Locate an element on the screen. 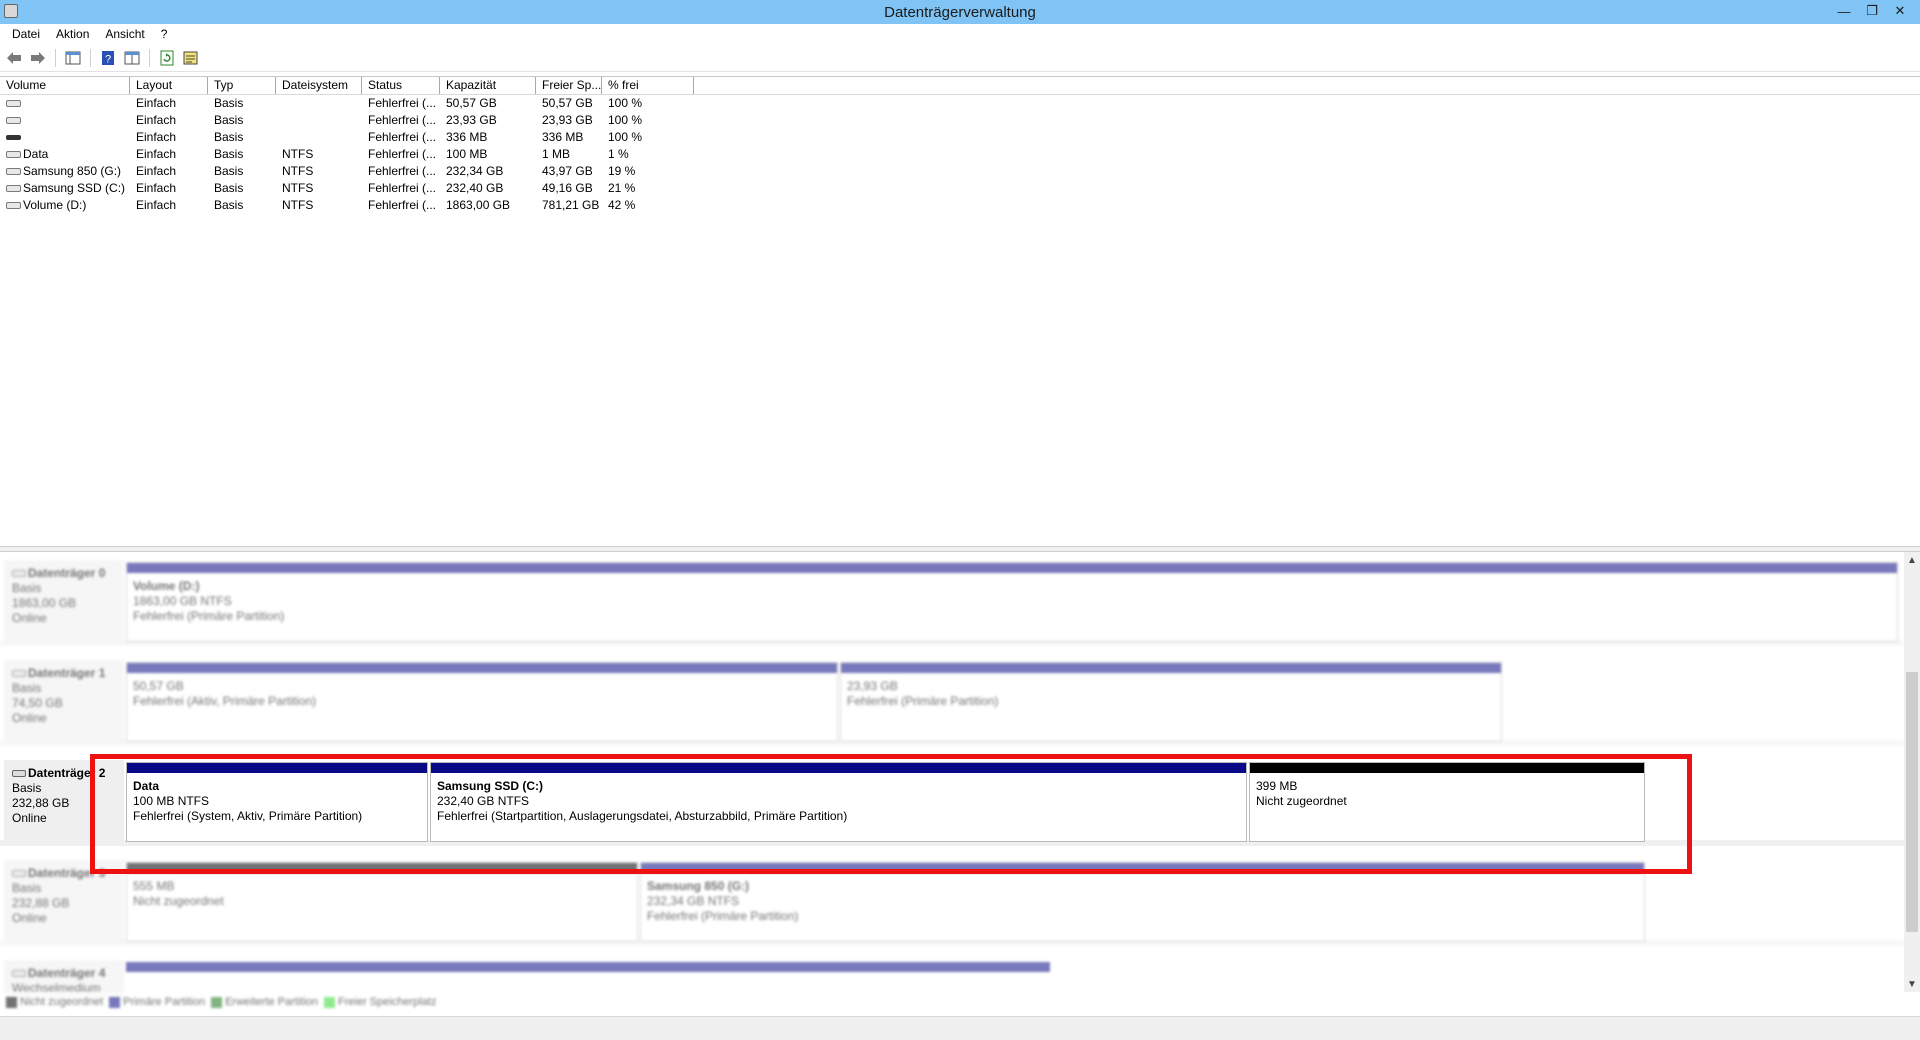 This screenshot has height=1040, width=1920. cell-freier-speicher: 43,97 GB is located at coordinates (569, 171).